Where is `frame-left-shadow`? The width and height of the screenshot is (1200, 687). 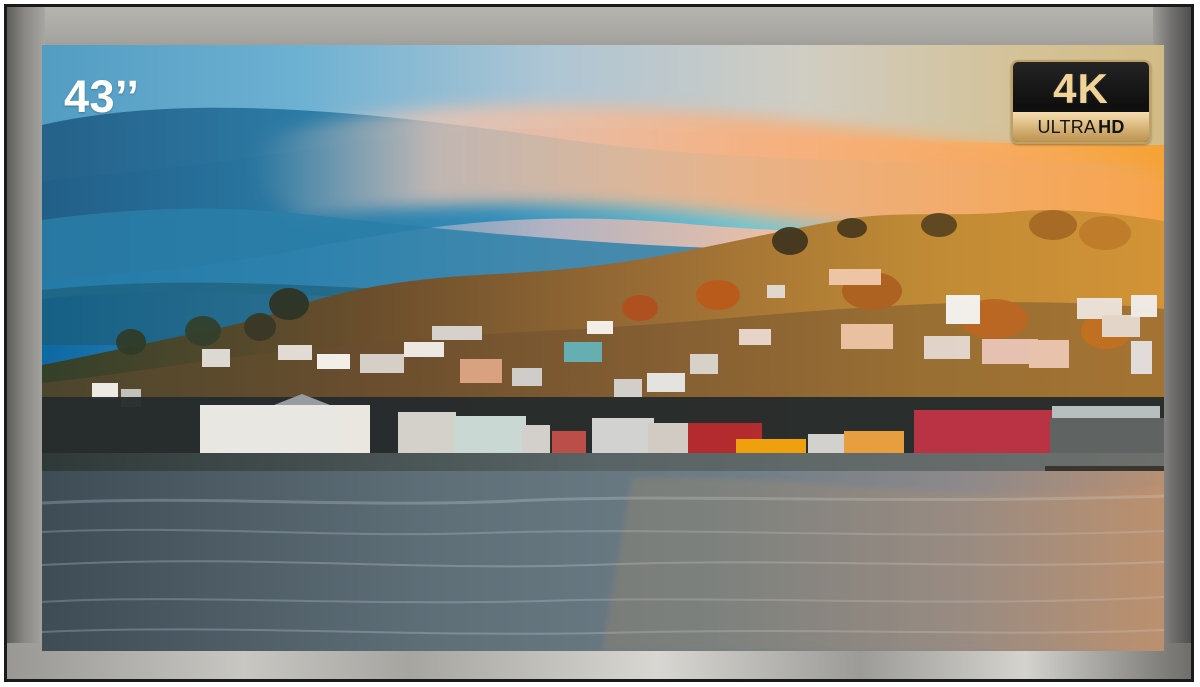
frame-left-shadow is located at coordinates (26, 343).